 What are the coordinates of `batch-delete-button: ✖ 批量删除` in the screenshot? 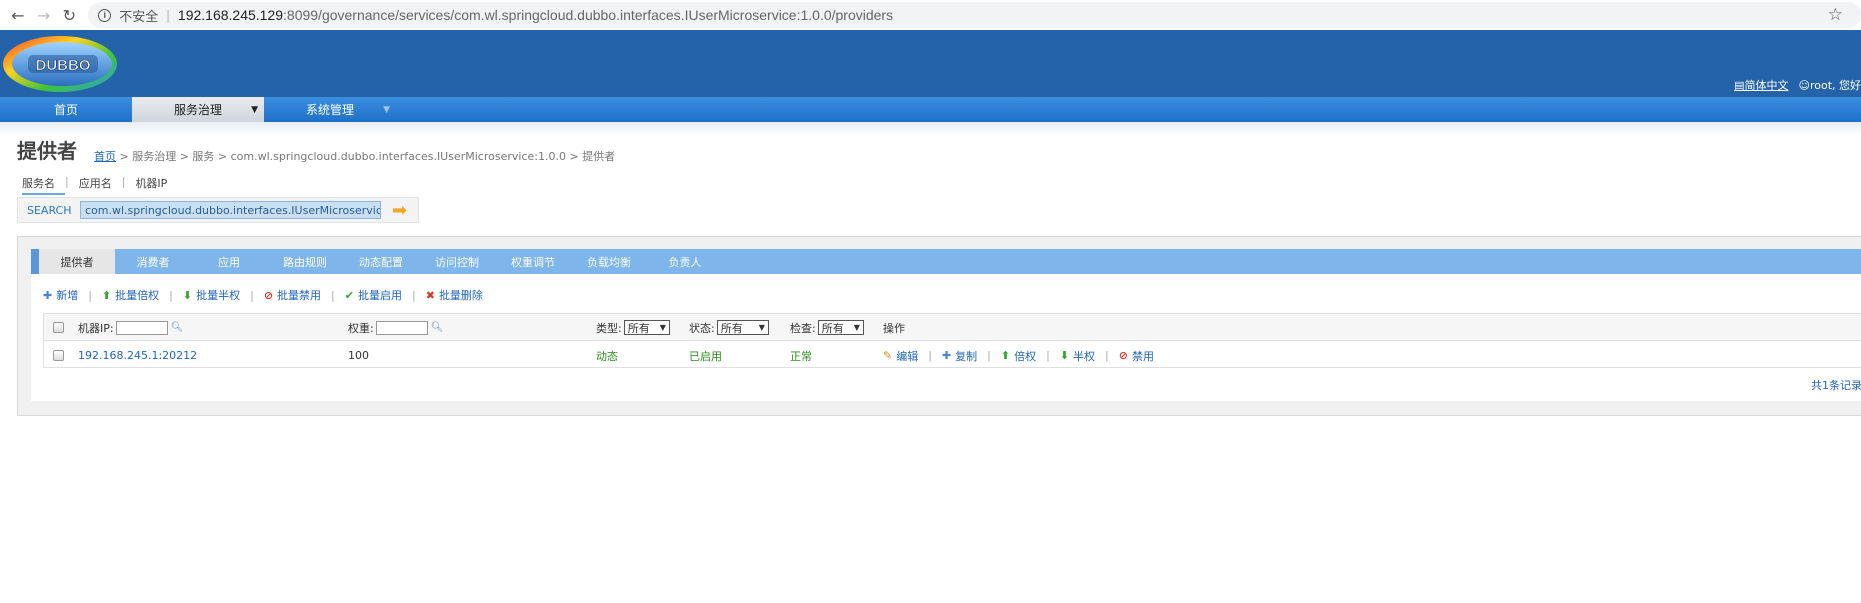 It's located at (454, 295).